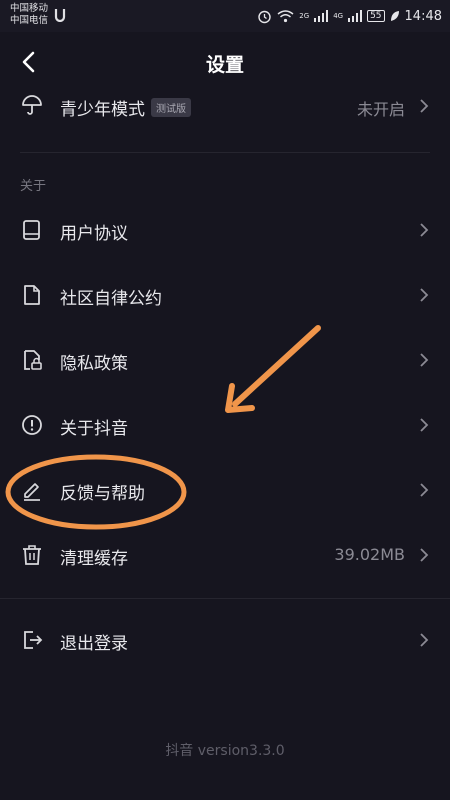 Image resolution: width=450 pixels, height=800 pixels. What do you see at coordinates (94, 364) in the screenshot?
I see `row-label: 隐私政策` at bounding box center [94, 364].